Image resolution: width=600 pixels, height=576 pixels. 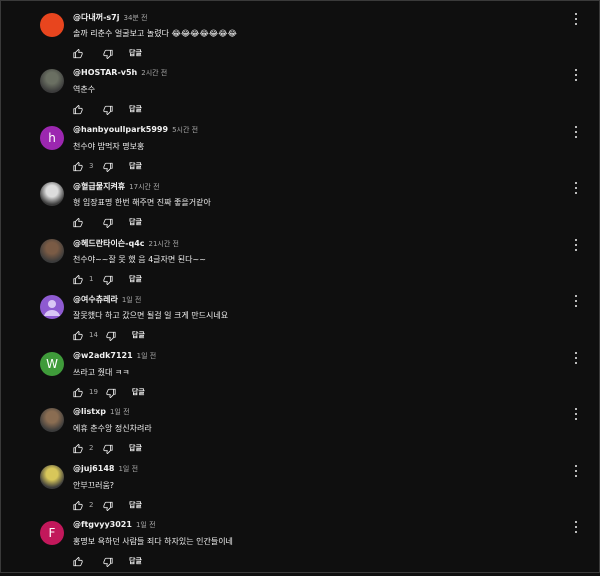 What do you see at coordinates (91, 279) in the screenshot?
I see `like-count: 1` at bounding box center [91, 279].